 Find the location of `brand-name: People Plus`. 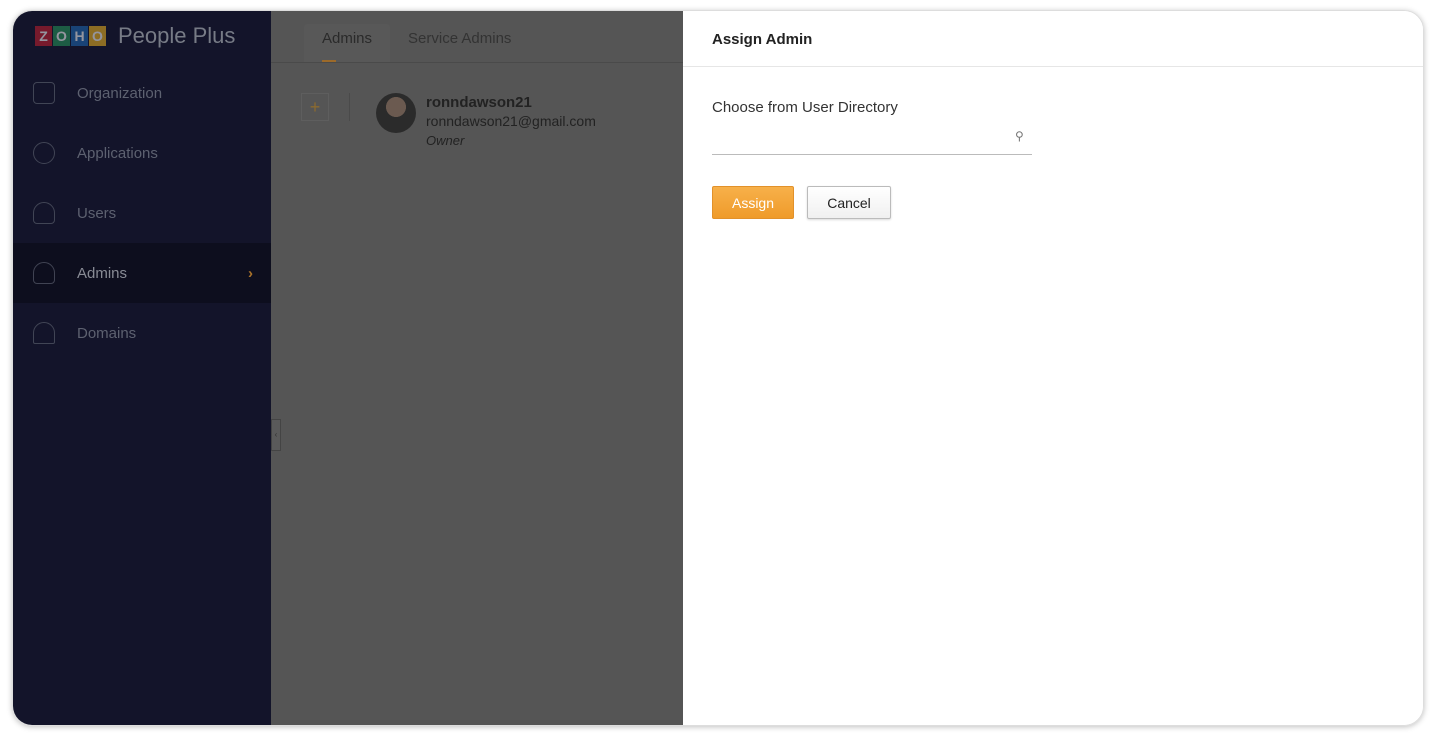

brand-name: People Plus is located at coordinates (177, 35).